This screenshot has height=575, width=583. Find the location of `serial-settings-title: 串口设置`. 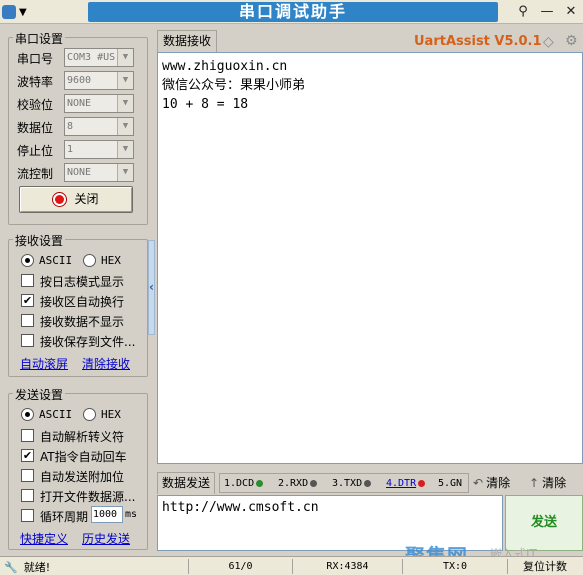

serial-settings-title: 串口设置 is located at coordinates (39, 38).